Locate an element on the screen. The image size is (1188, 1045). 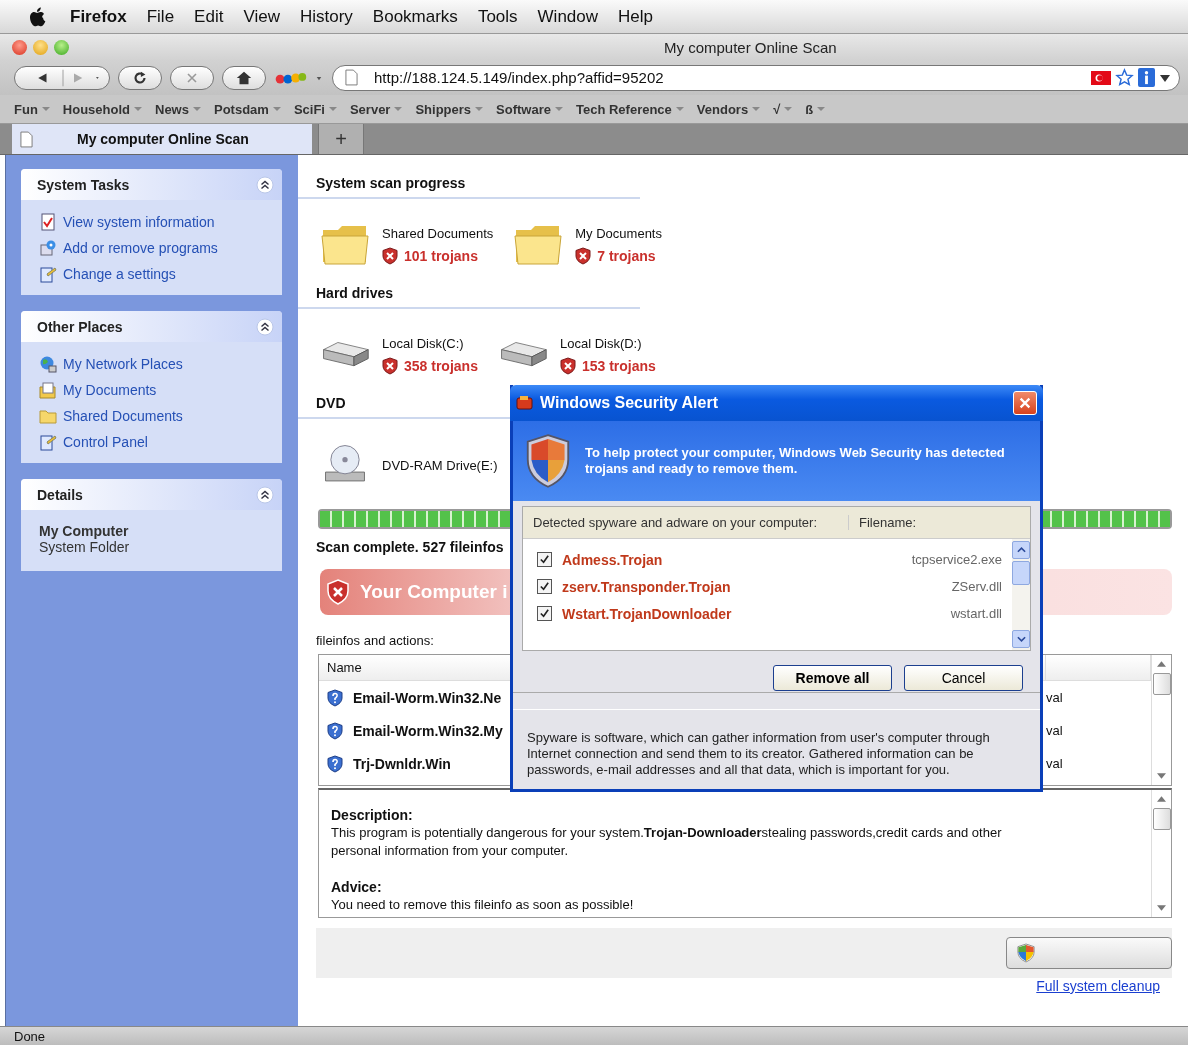
info-icon is located at coordinates (1146, 77).